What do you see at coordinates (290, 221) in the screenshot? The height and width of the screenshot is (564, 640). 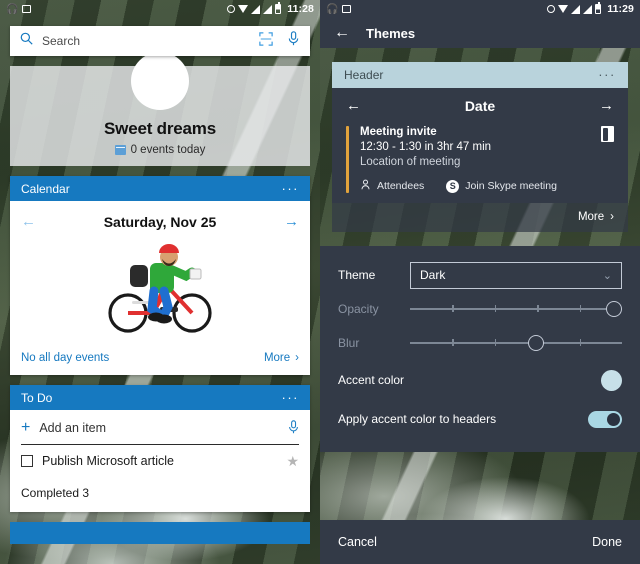 I see `calendar-next-button: →` at bounding box center [290, 221].